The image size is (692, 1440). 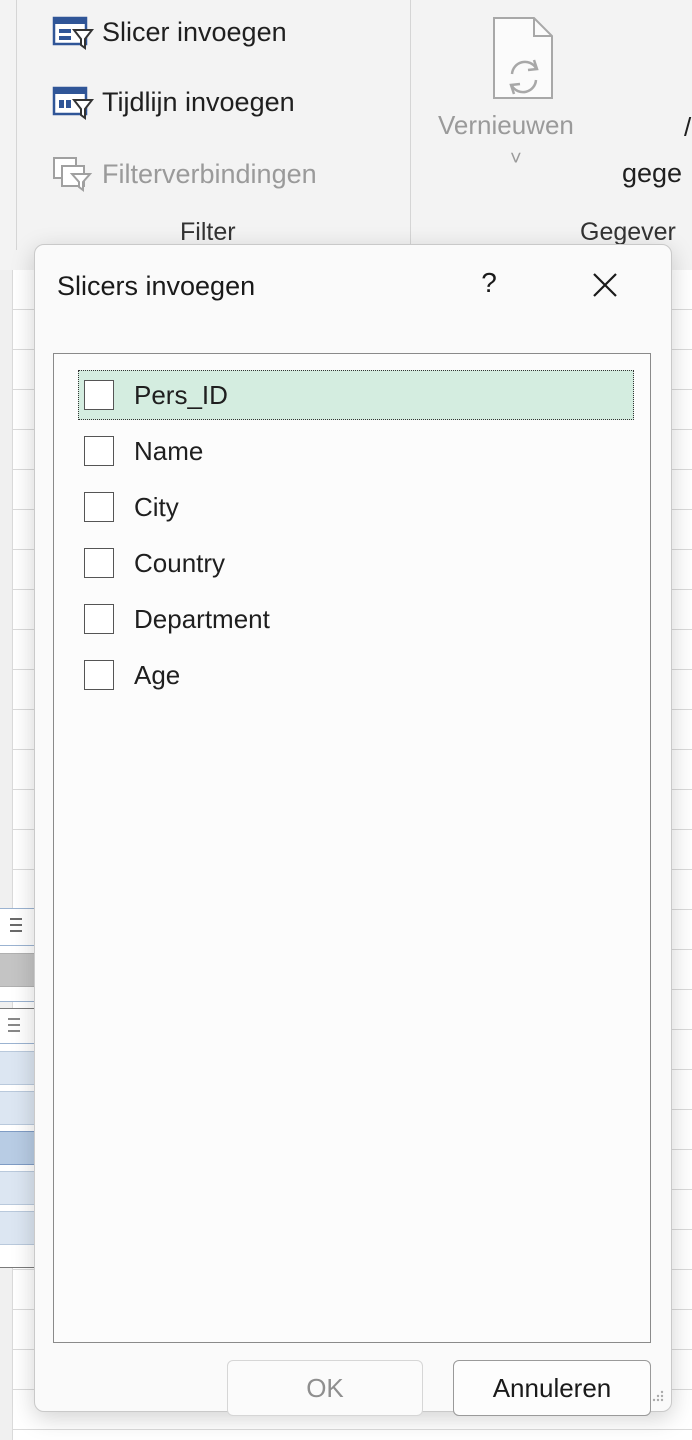 I want to click on field-item-name: Name, so click(x=356, y=451).